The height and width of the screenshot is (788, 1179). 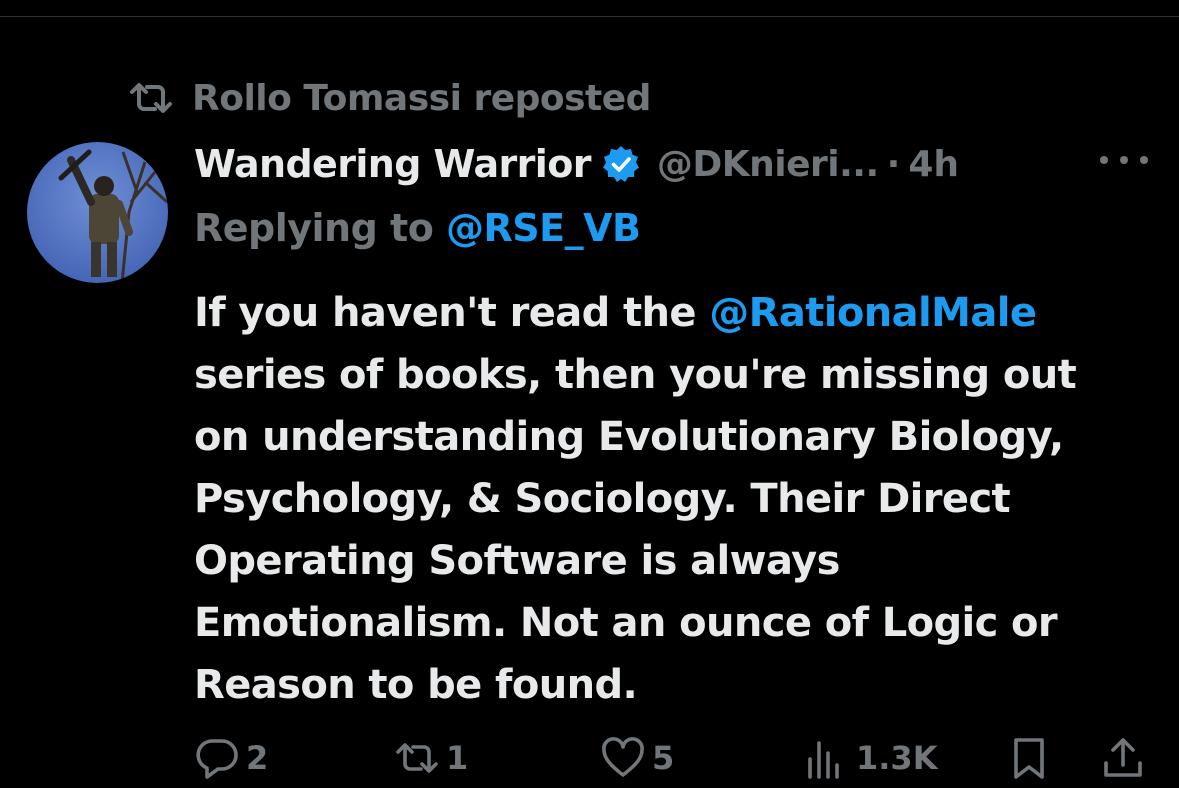 I want to click on repost-button: 1, so click(x=431, y=758).